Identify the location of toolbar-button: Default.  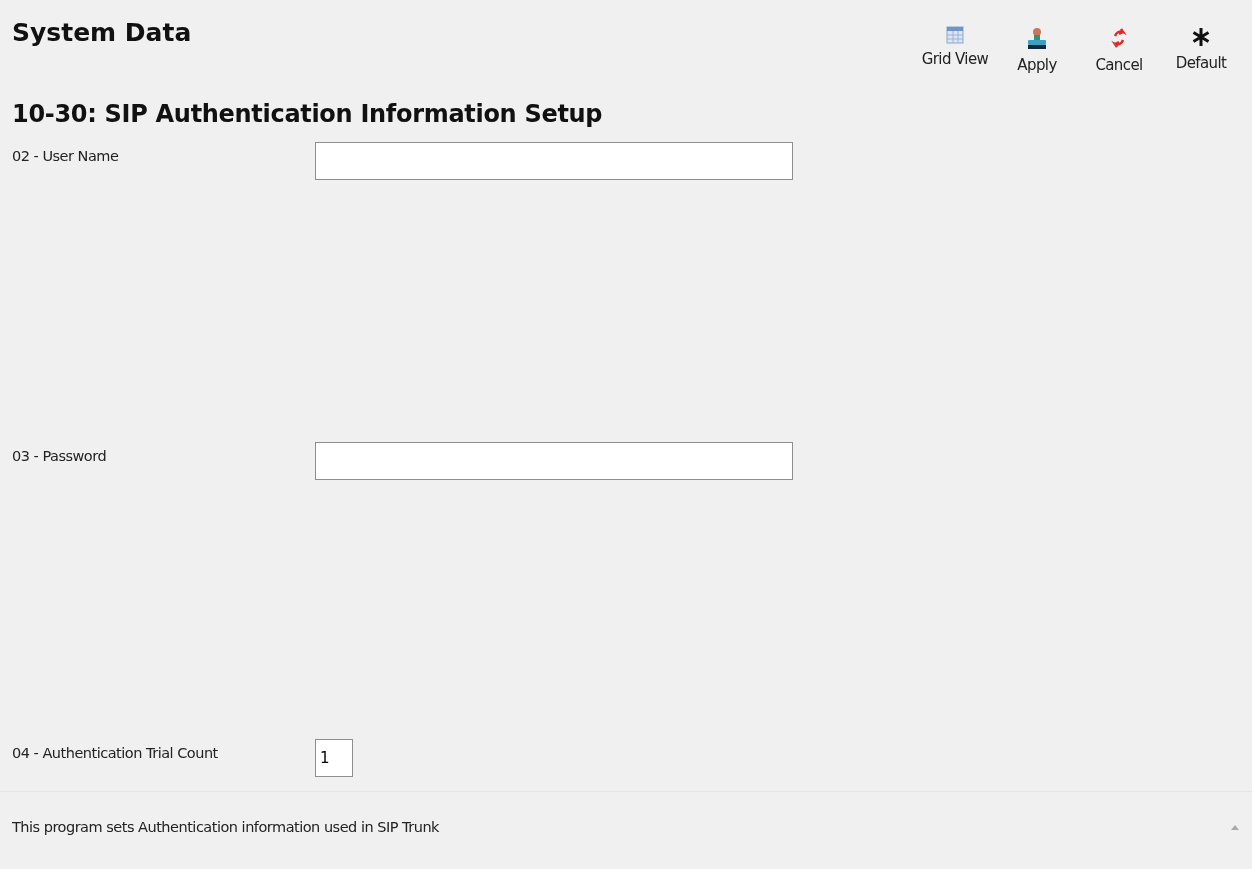
(1201, 50).